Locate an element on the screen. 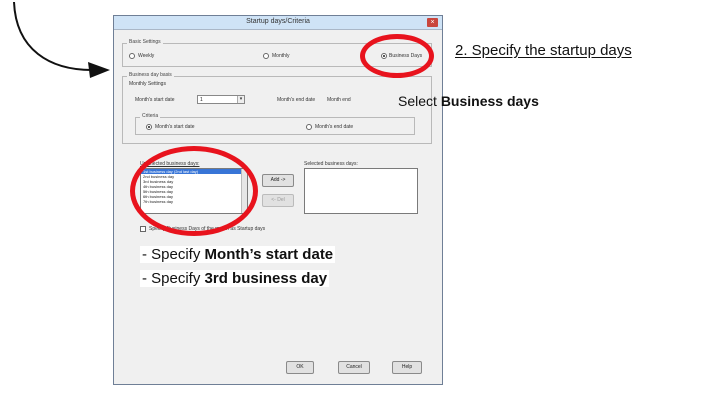 This screenshot has height=394, width=713. bullet1-prefix: - Specify is located at coordinates (171, 254).